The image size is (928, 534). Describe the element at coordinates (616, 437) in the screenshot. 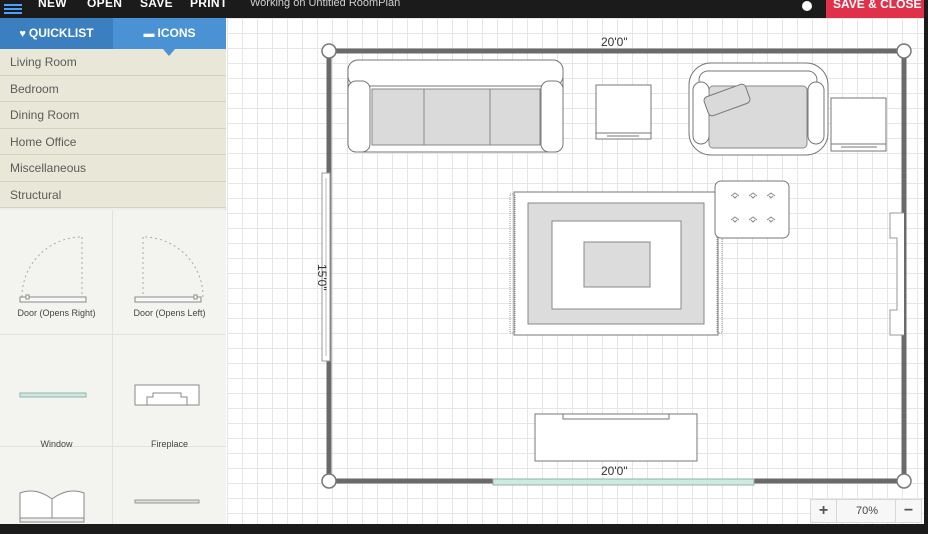

I see `tv-console` at that location.